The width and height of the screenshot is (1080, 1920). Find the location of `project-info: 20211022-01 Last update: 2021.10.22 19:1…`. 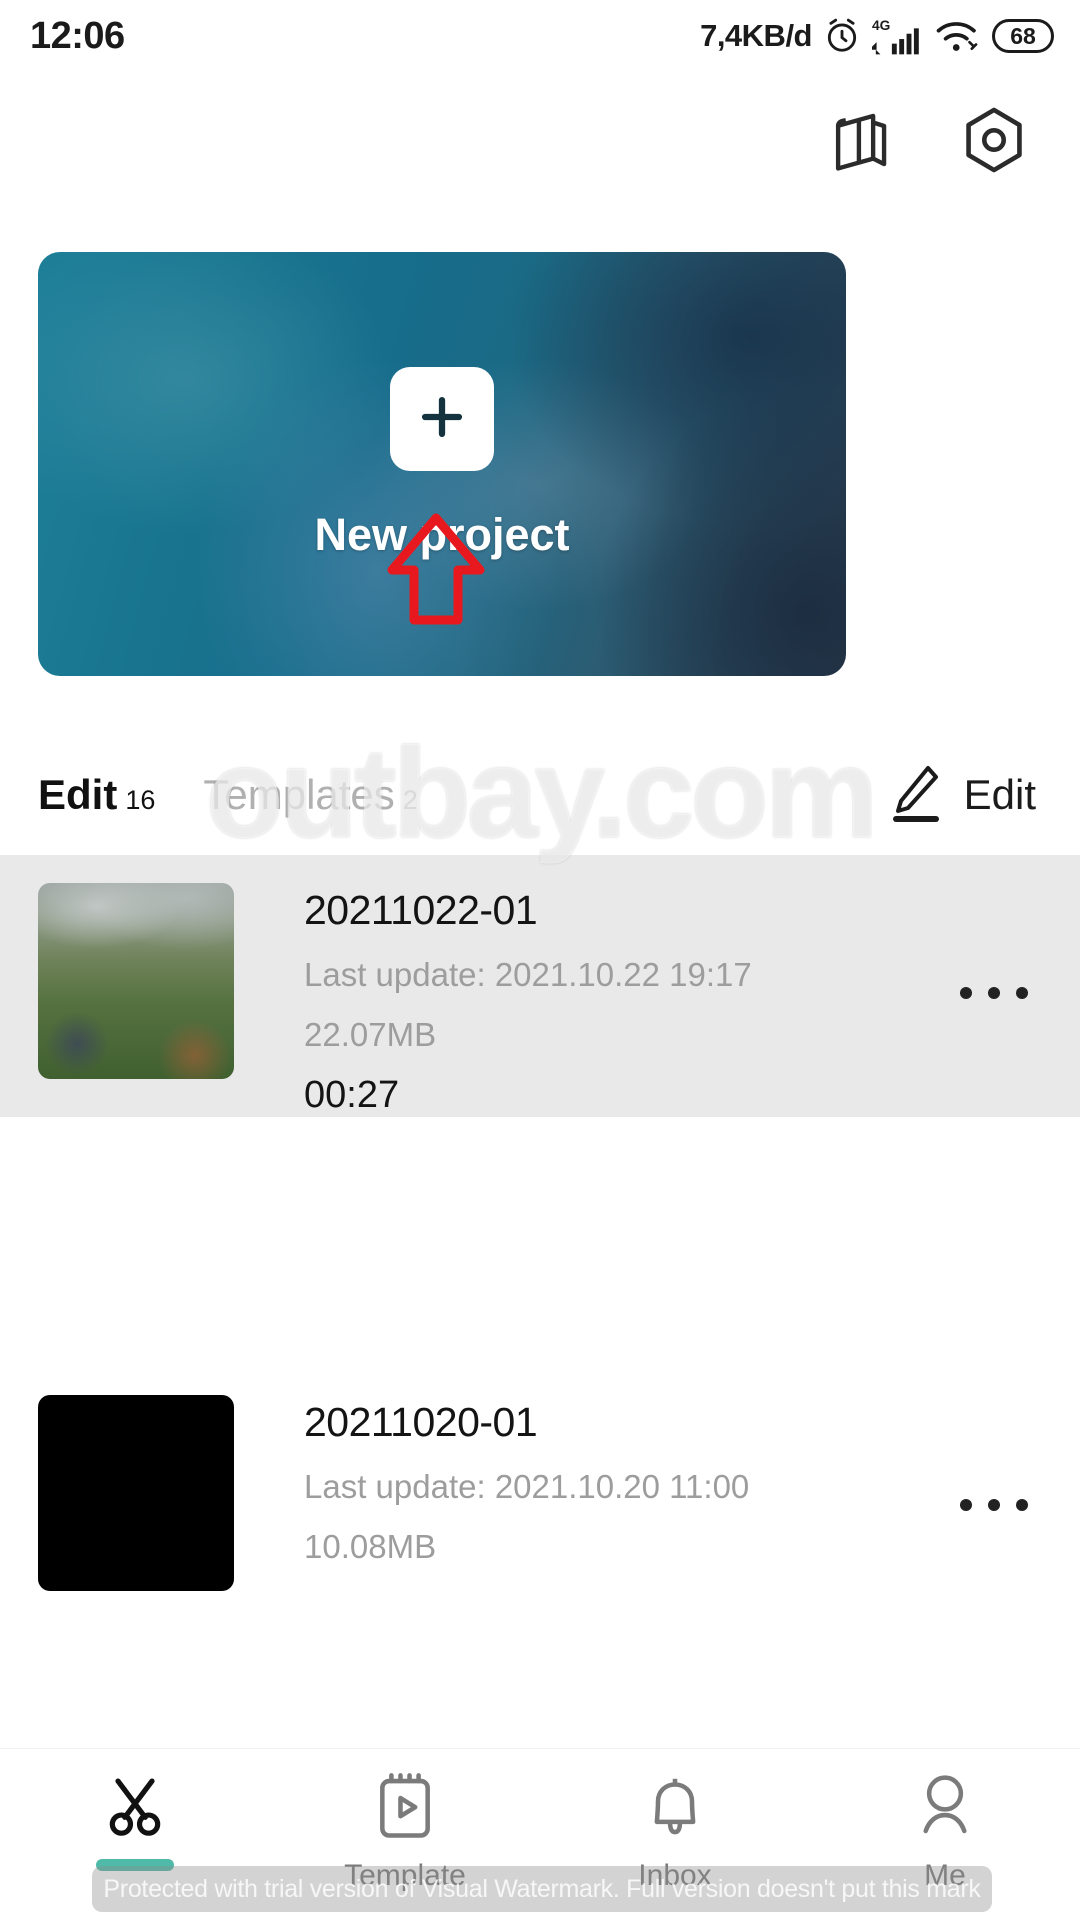

project-info: 20211022-01 Last update: 2021.10.22 19:1… is located at coordinates (637, 1000).